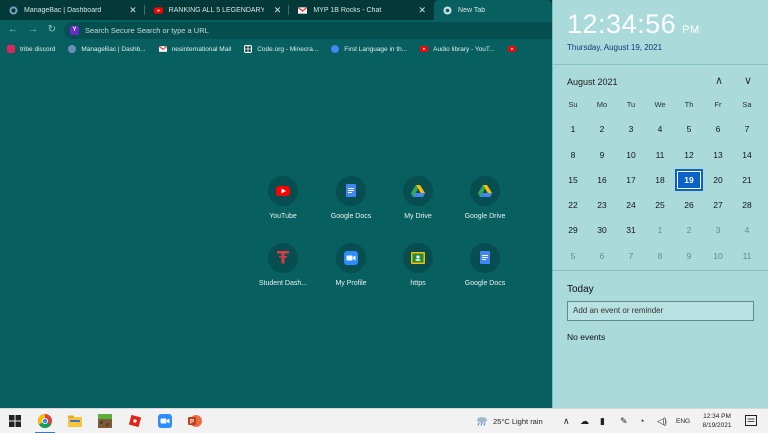 The width and height of the screenshot is (768, 433). I want to click on next-month-icon: ∨, so click(748, 80).